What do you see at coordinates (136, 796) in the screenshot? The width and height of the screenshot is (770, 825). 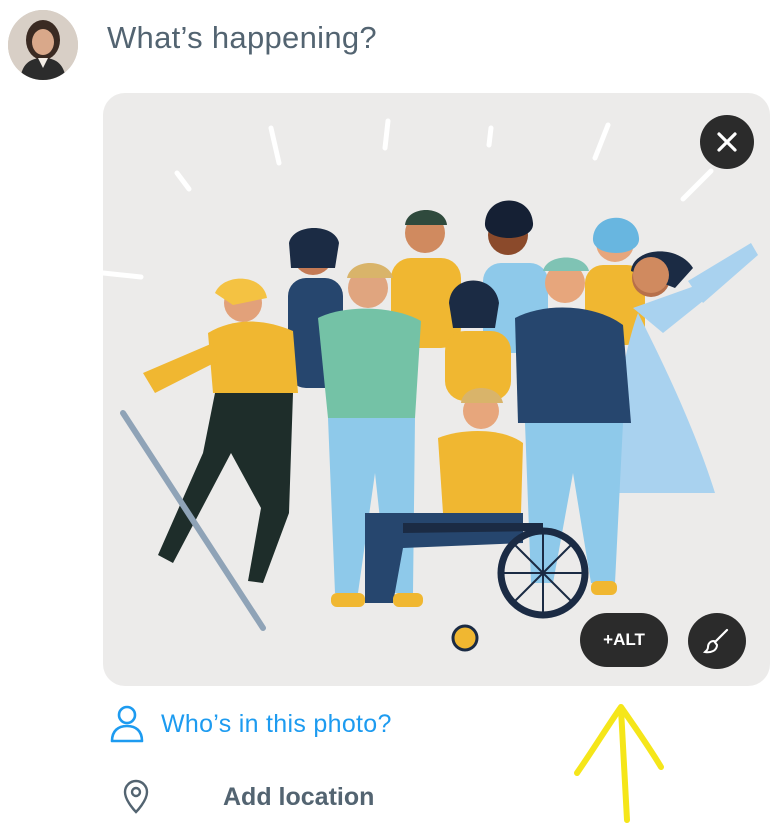 I see `location-pin-icon` at bounding box center [136, 796].